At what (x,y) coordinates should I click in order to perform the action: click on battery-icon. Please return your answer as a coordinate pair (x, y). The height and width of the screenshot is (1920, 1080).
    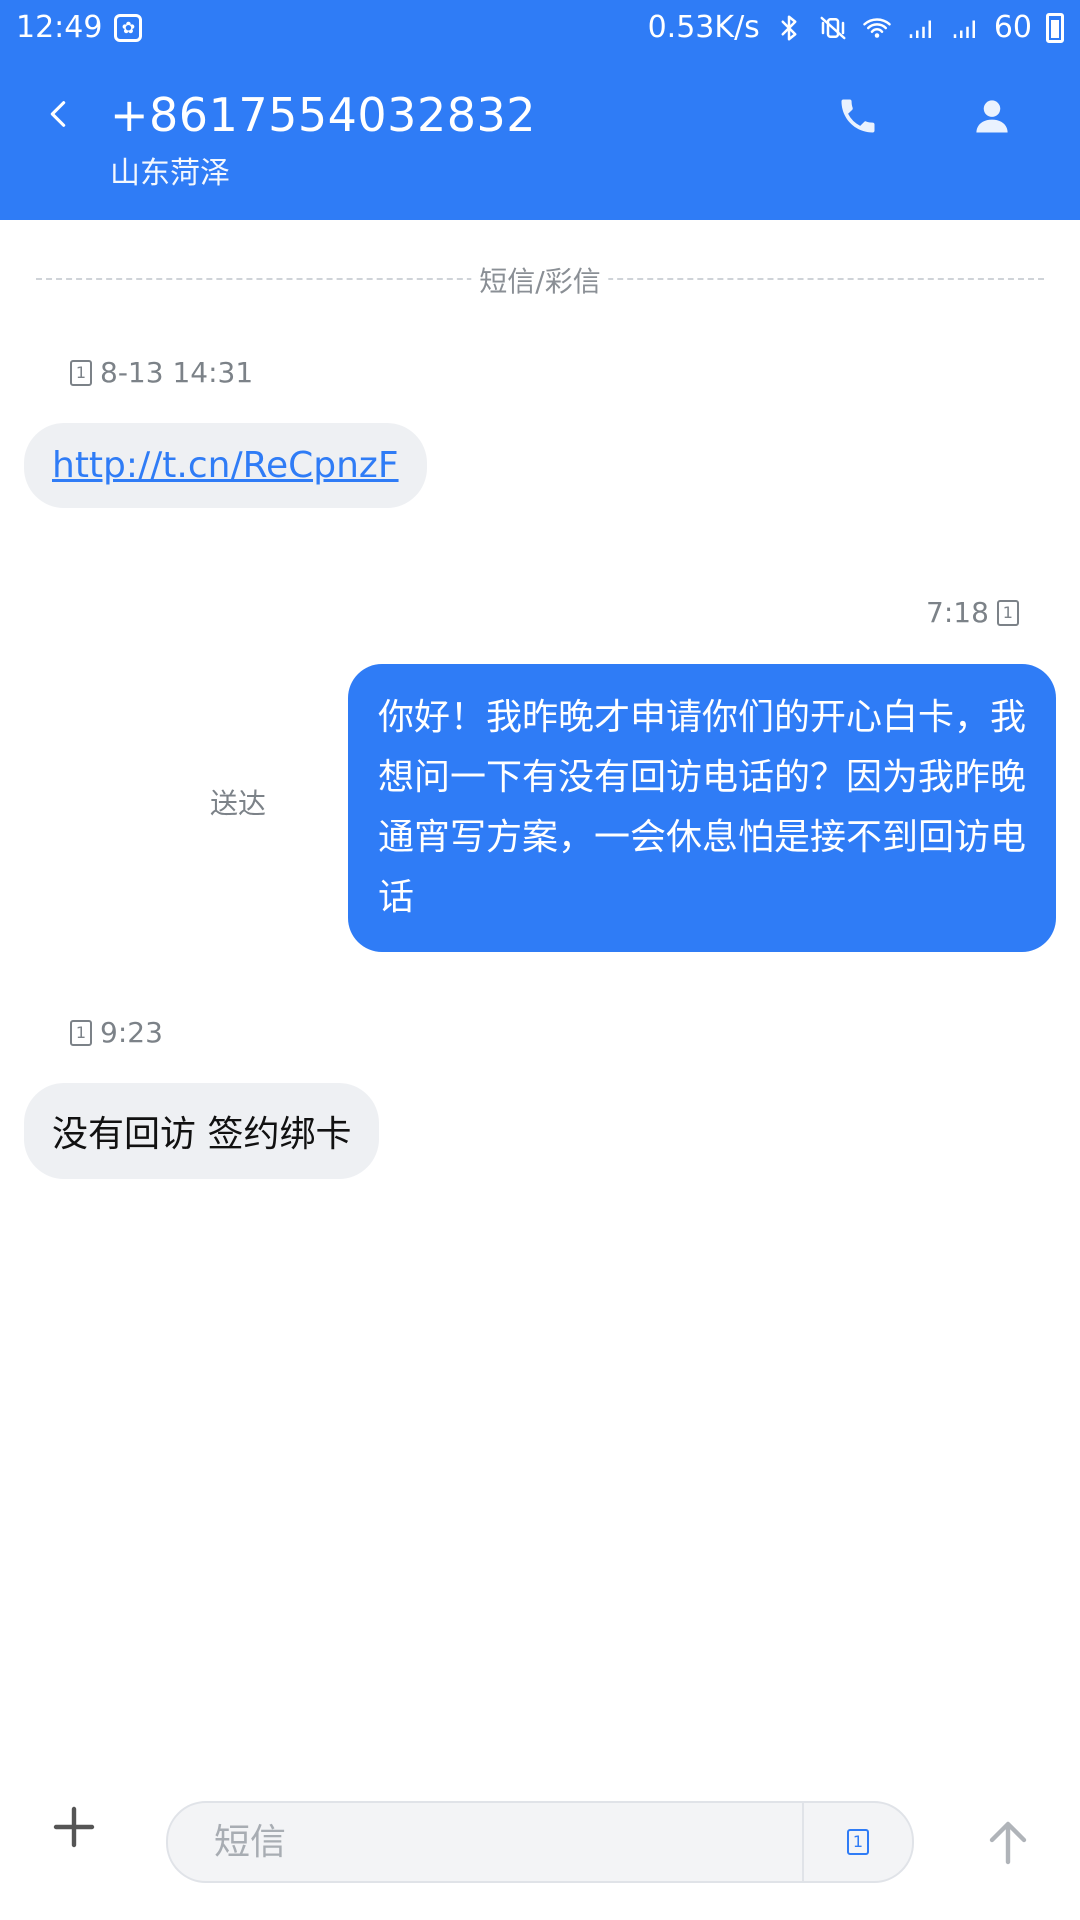
    Looking at the image, I should click on (1055, 28).